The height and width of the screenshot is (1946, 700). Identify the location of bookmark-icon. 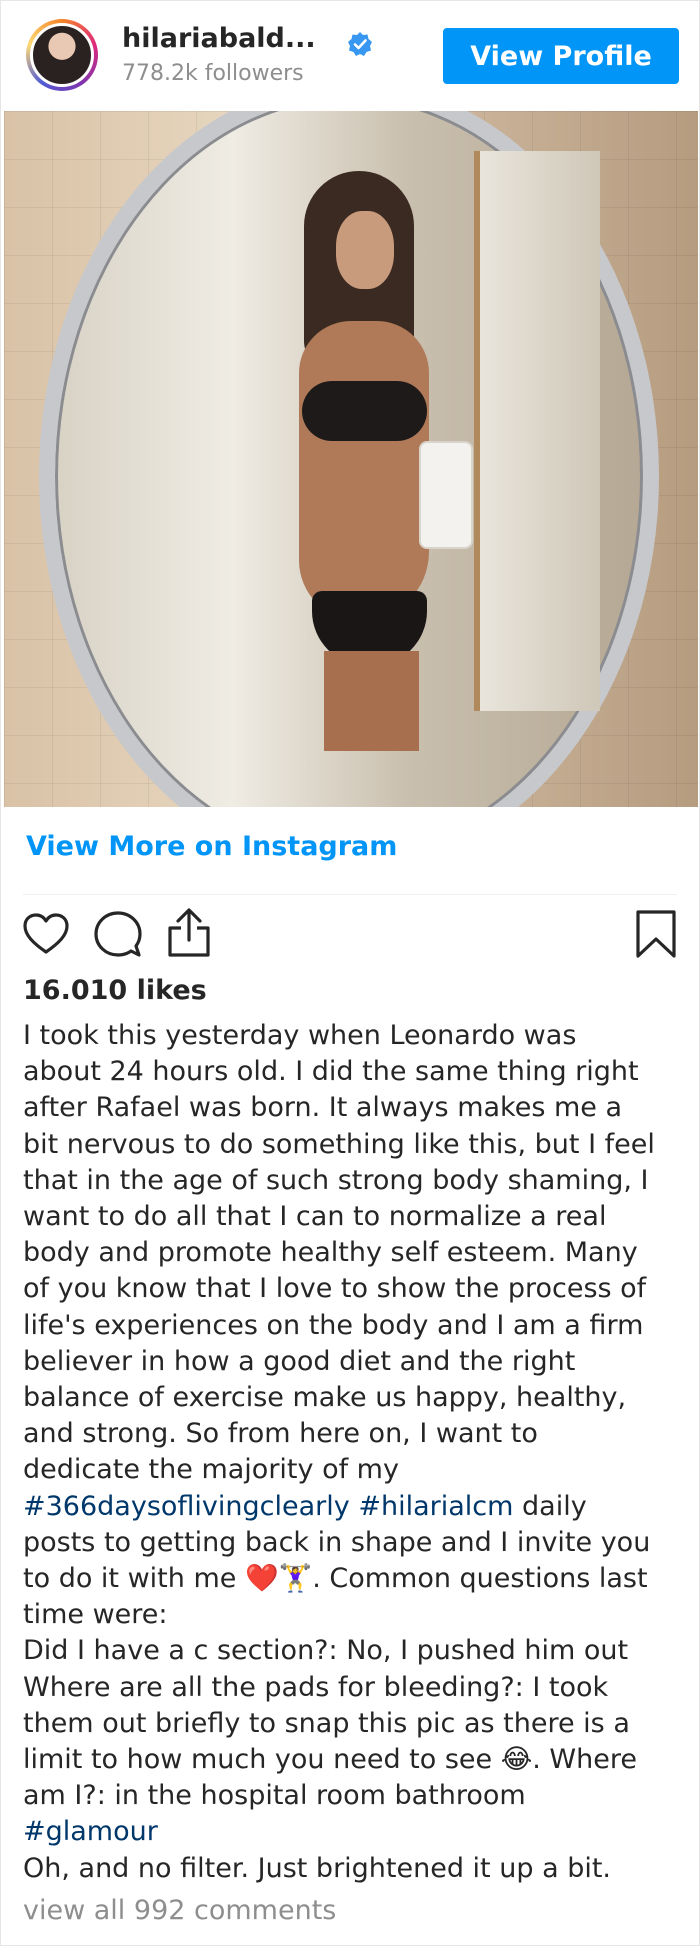
(656, 934).